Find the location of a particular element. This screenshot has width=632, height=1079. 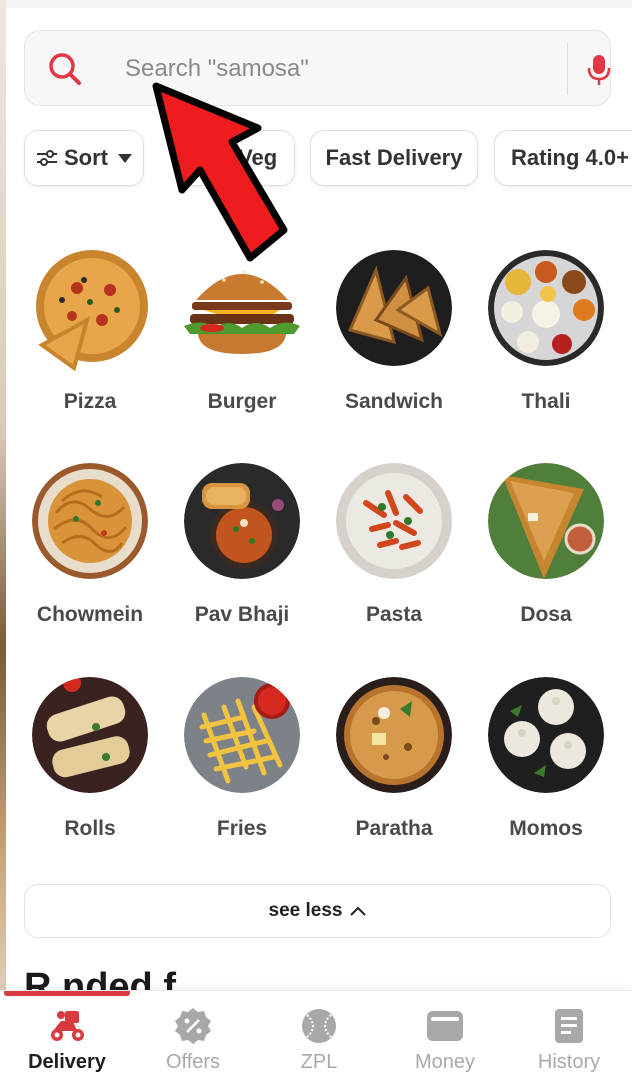

rolls-image is located at coordinates (90, 735).